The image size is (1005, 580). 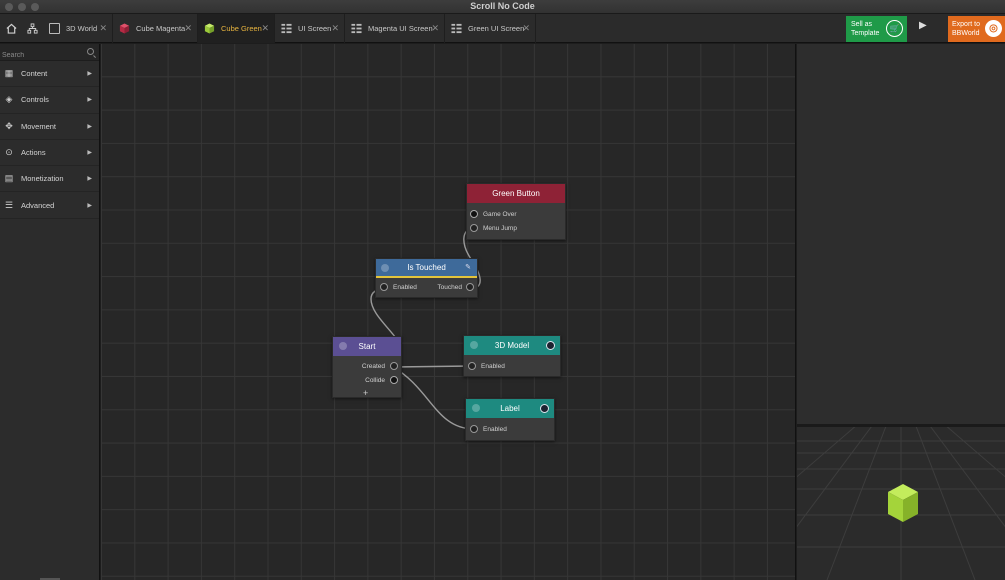 What do you see at coordinates (993, 28) in the screenshot?
I see `bbworld-logo-icon: ◎` at bounding box center [993, 28].